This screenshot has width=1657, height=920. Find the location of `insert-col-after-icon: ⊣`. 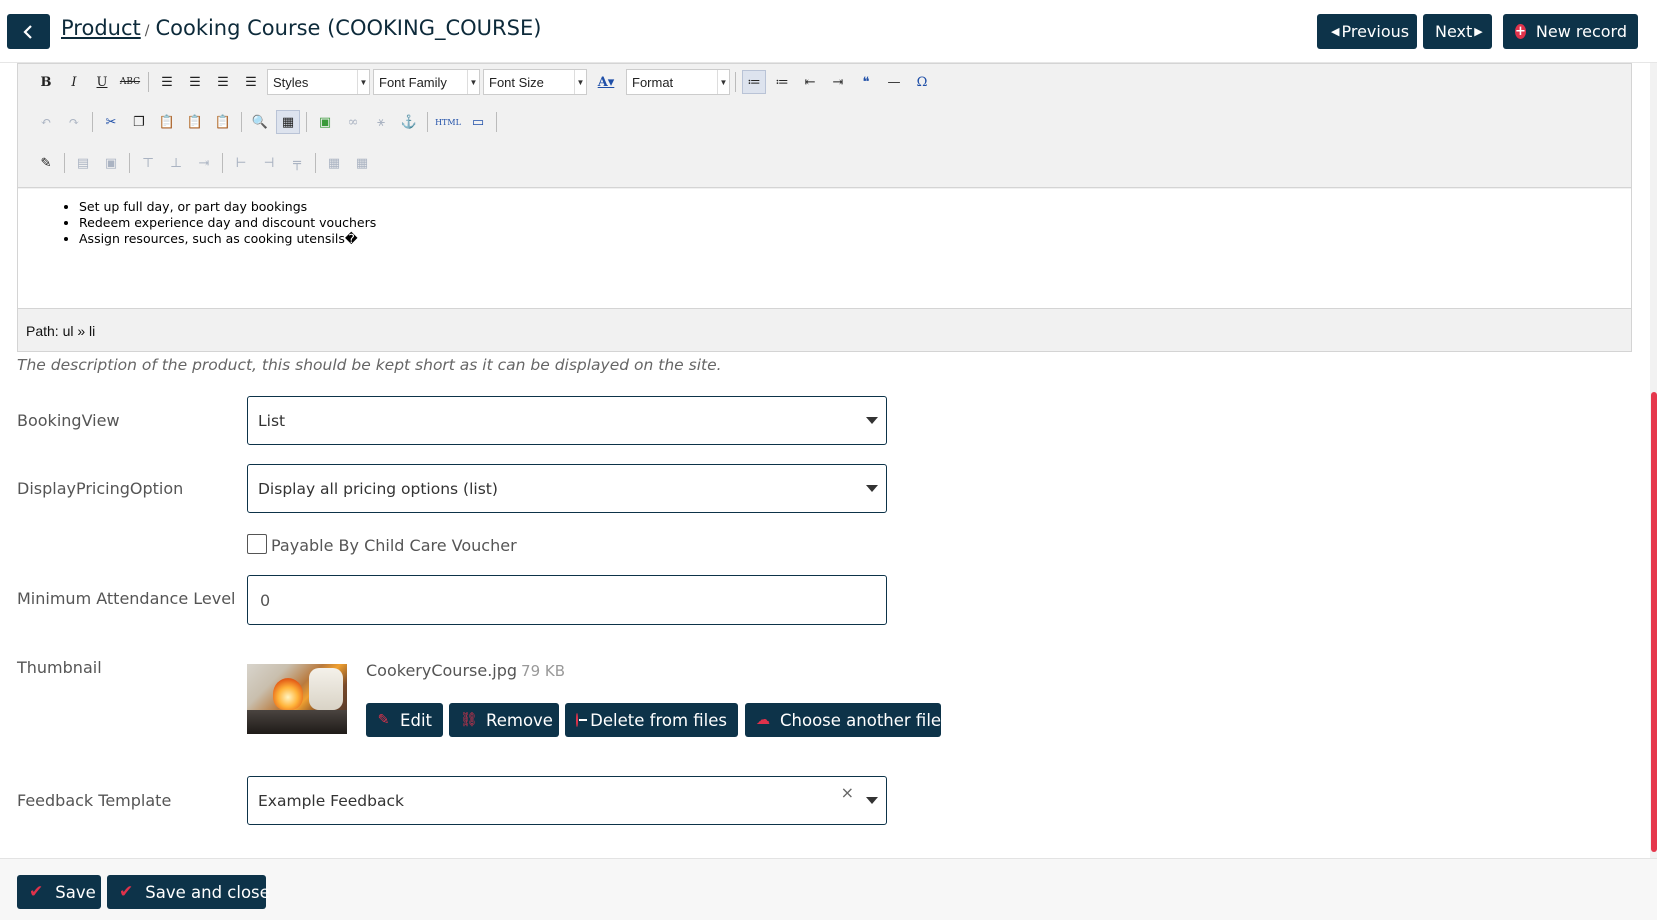

insert-col-after-icon: ⊣ is located at coordinates (269, 163).